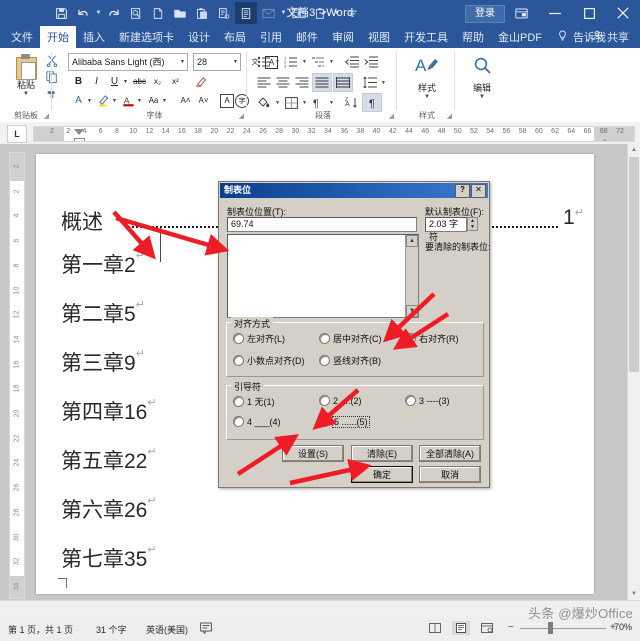 Image resolution: width=640 pixels, height=641 pixels. Describe the element at coordinates (111, 629) in the screenshot. I see `word-count-label: 31 个字` at that location.